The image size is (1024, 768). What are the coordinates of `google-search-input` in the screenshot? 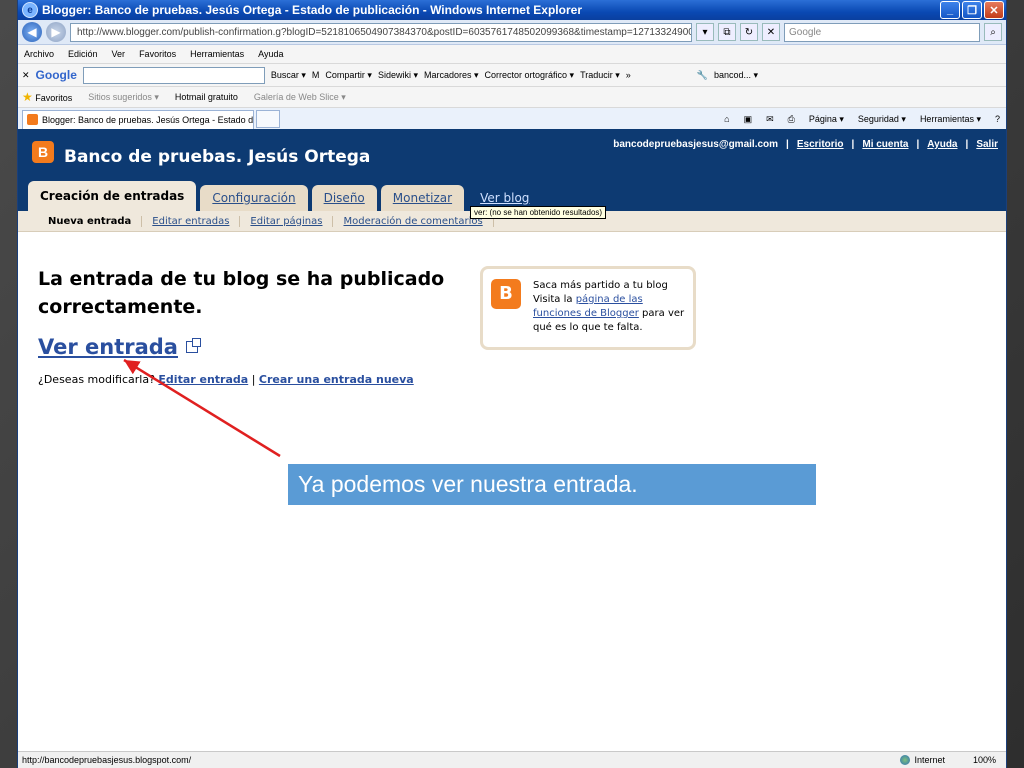 It's located at (173, 75).